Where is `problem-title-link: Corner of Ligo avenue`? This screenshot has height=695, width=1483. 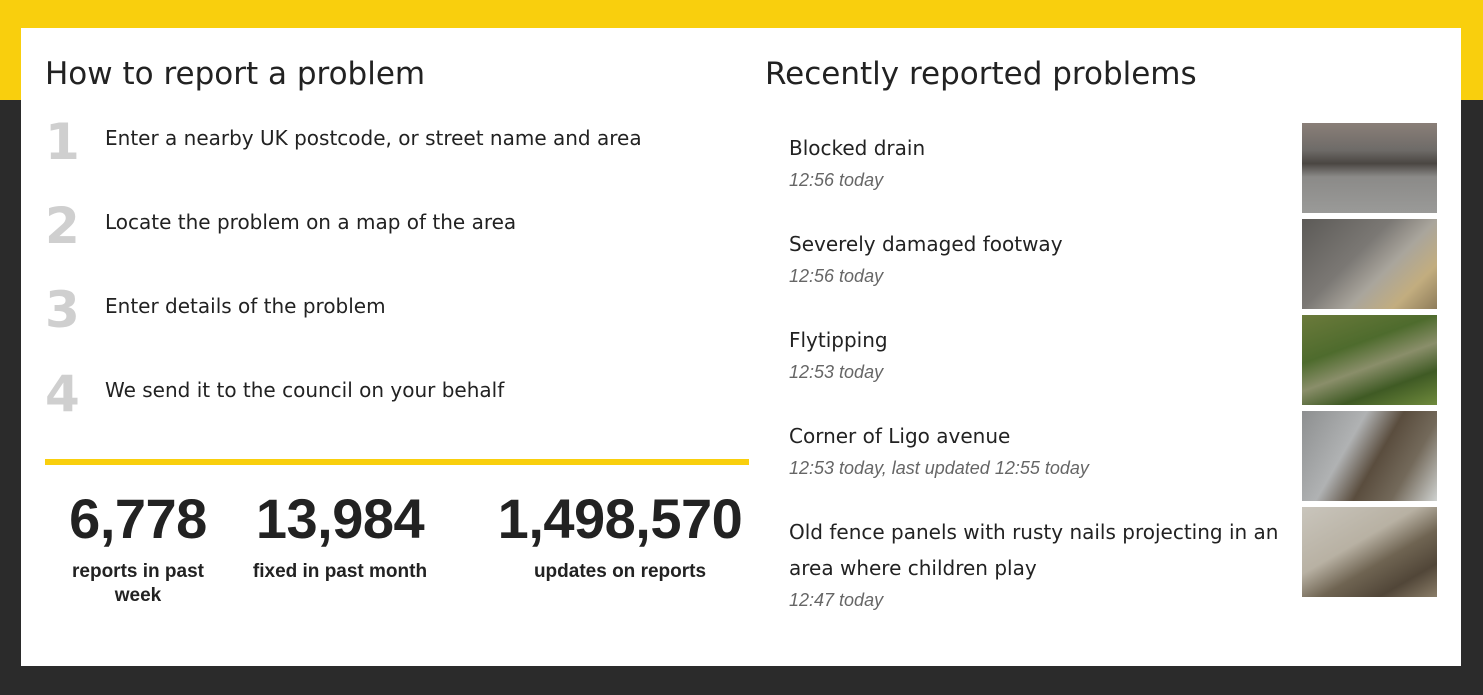
problem-title-link: Corner of Ligo avenue is located at coordinates (1034, 436).